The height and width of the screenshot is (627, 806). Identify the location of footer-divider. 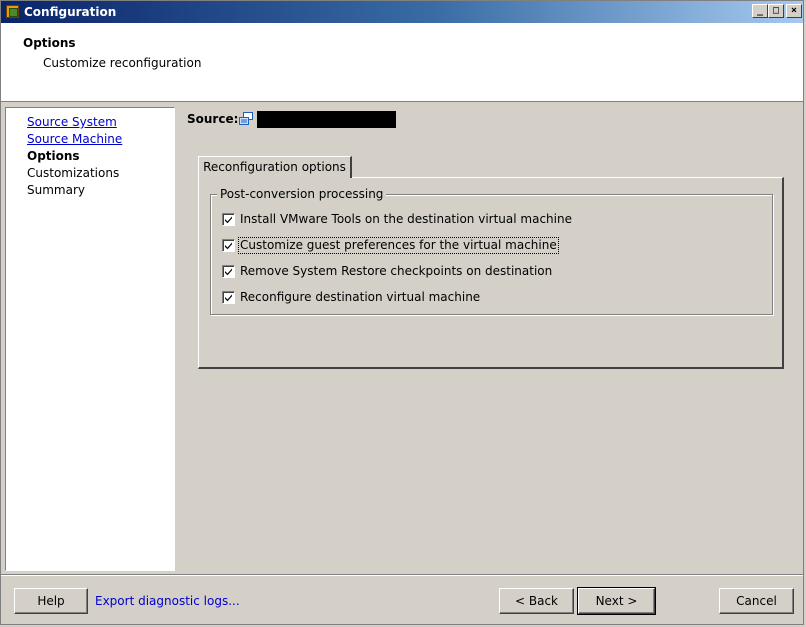
(402, 575).